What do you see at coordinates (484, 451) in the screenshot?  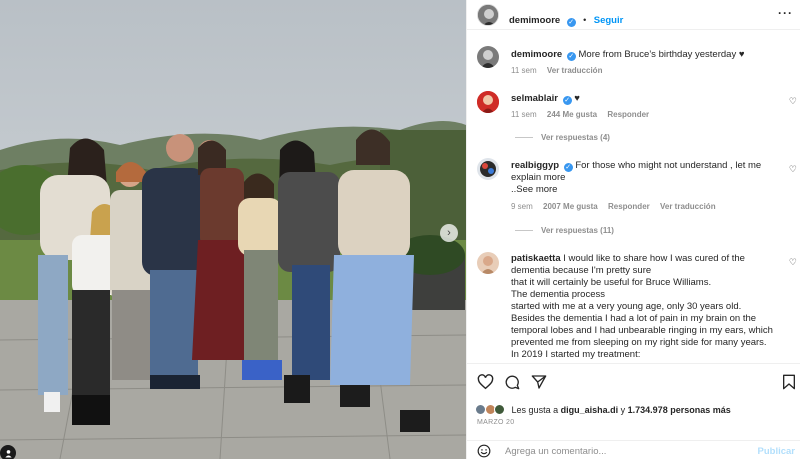 I see `emoji-icon` at bounding box center [484, 451].